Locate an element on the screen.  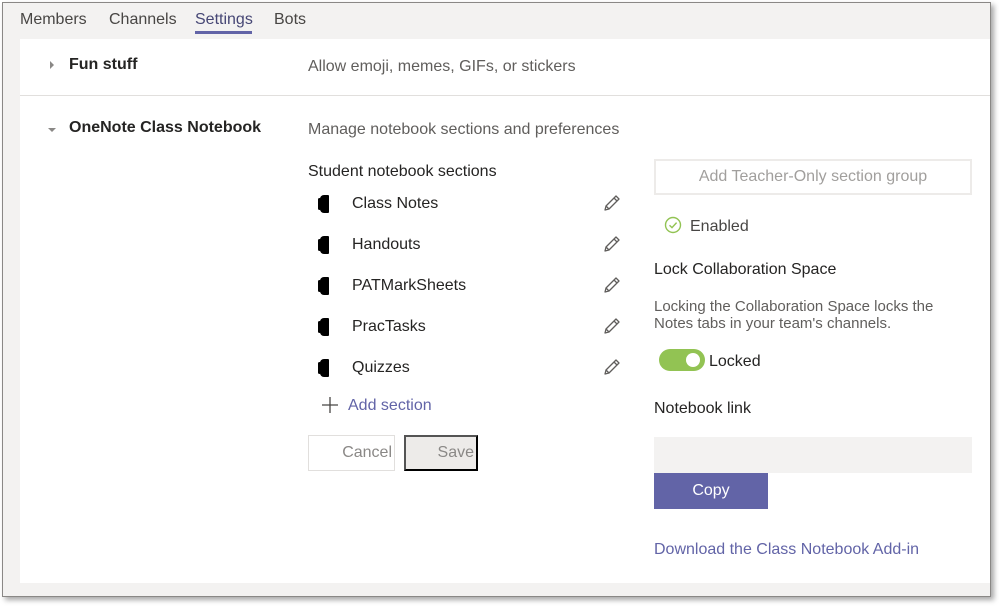
tab-bots: Bots is located at coordinates (290, 20).